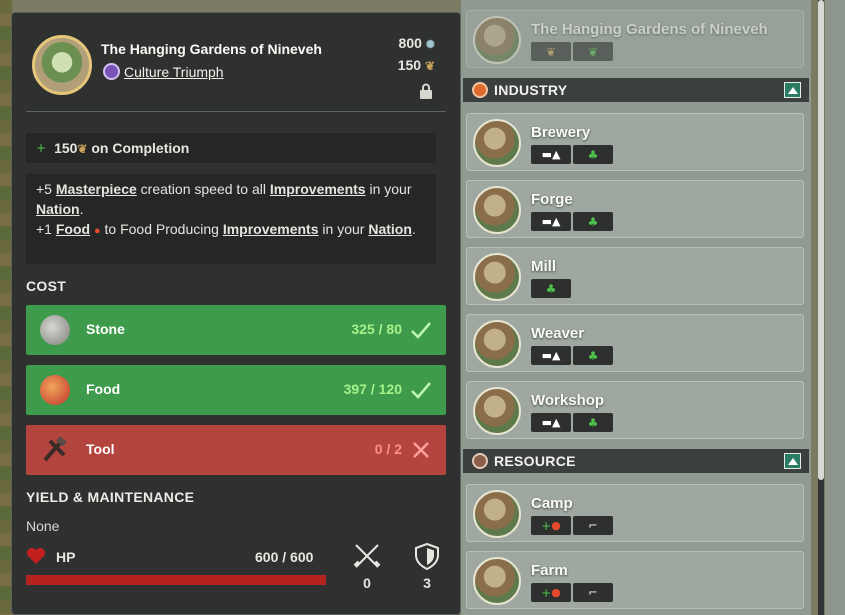  What do you see at coordinates (636, 461) in the screenshot?
I see `section-resource: RESOURCE` at bounding box center [636, 461].